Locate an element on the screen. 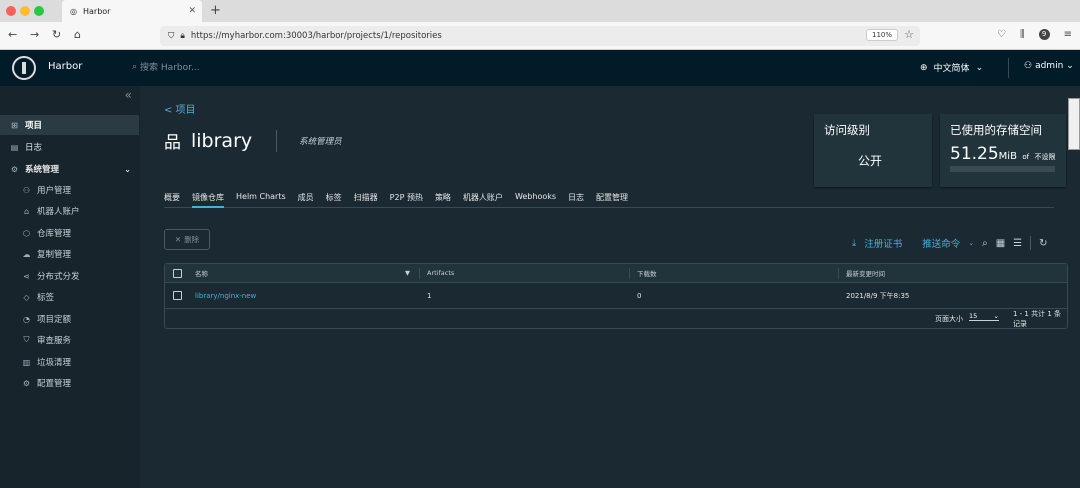 This screenshot has height=488, width=1080. column-updated: 最新变更时间 is located at coordinates (865, 273).